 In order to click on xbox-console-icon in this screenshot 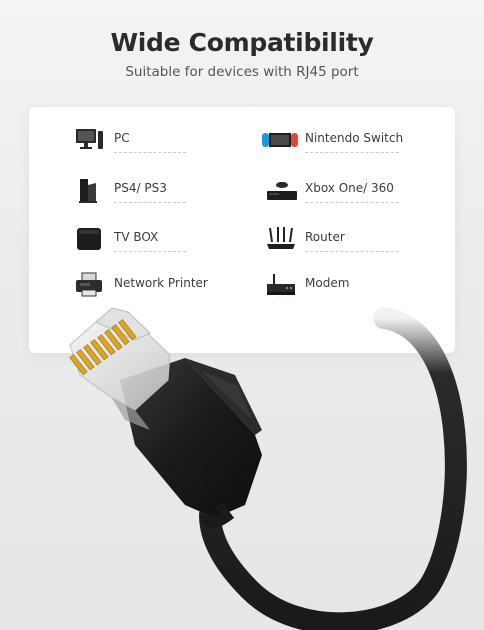, I will do `click(281, 190)`.